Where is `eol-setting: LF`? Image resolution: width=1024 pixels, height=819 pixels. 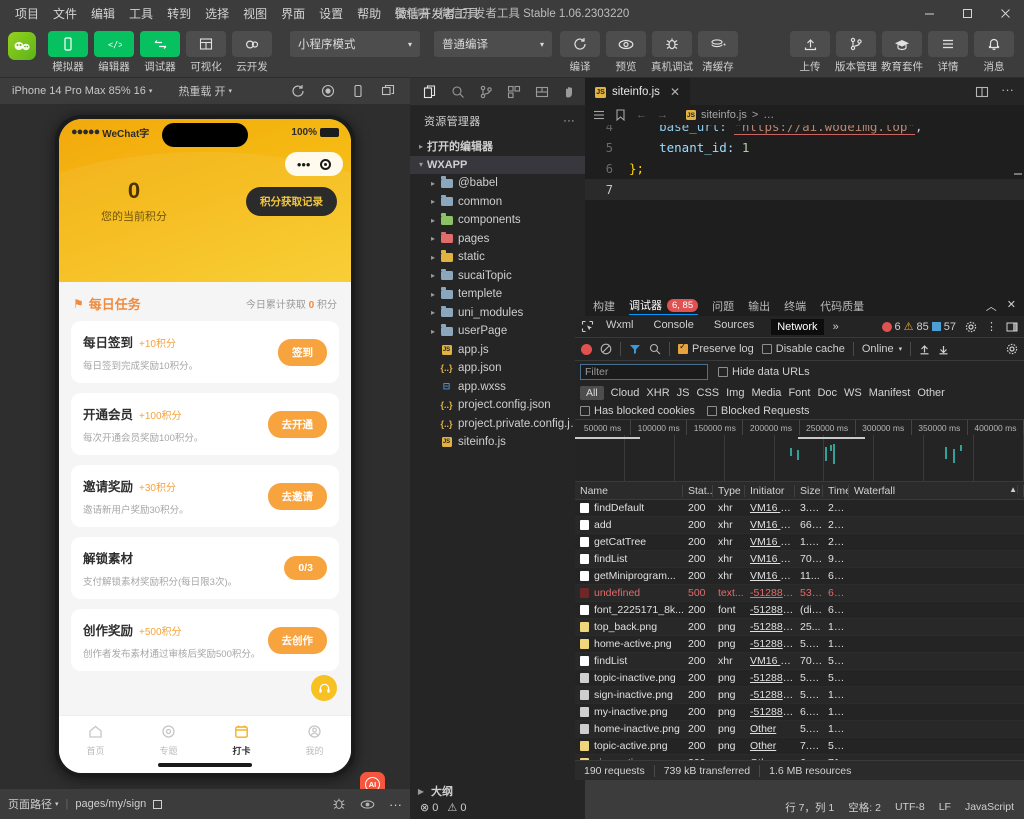
eol-setting: LF is located at coordinates (945, 807).